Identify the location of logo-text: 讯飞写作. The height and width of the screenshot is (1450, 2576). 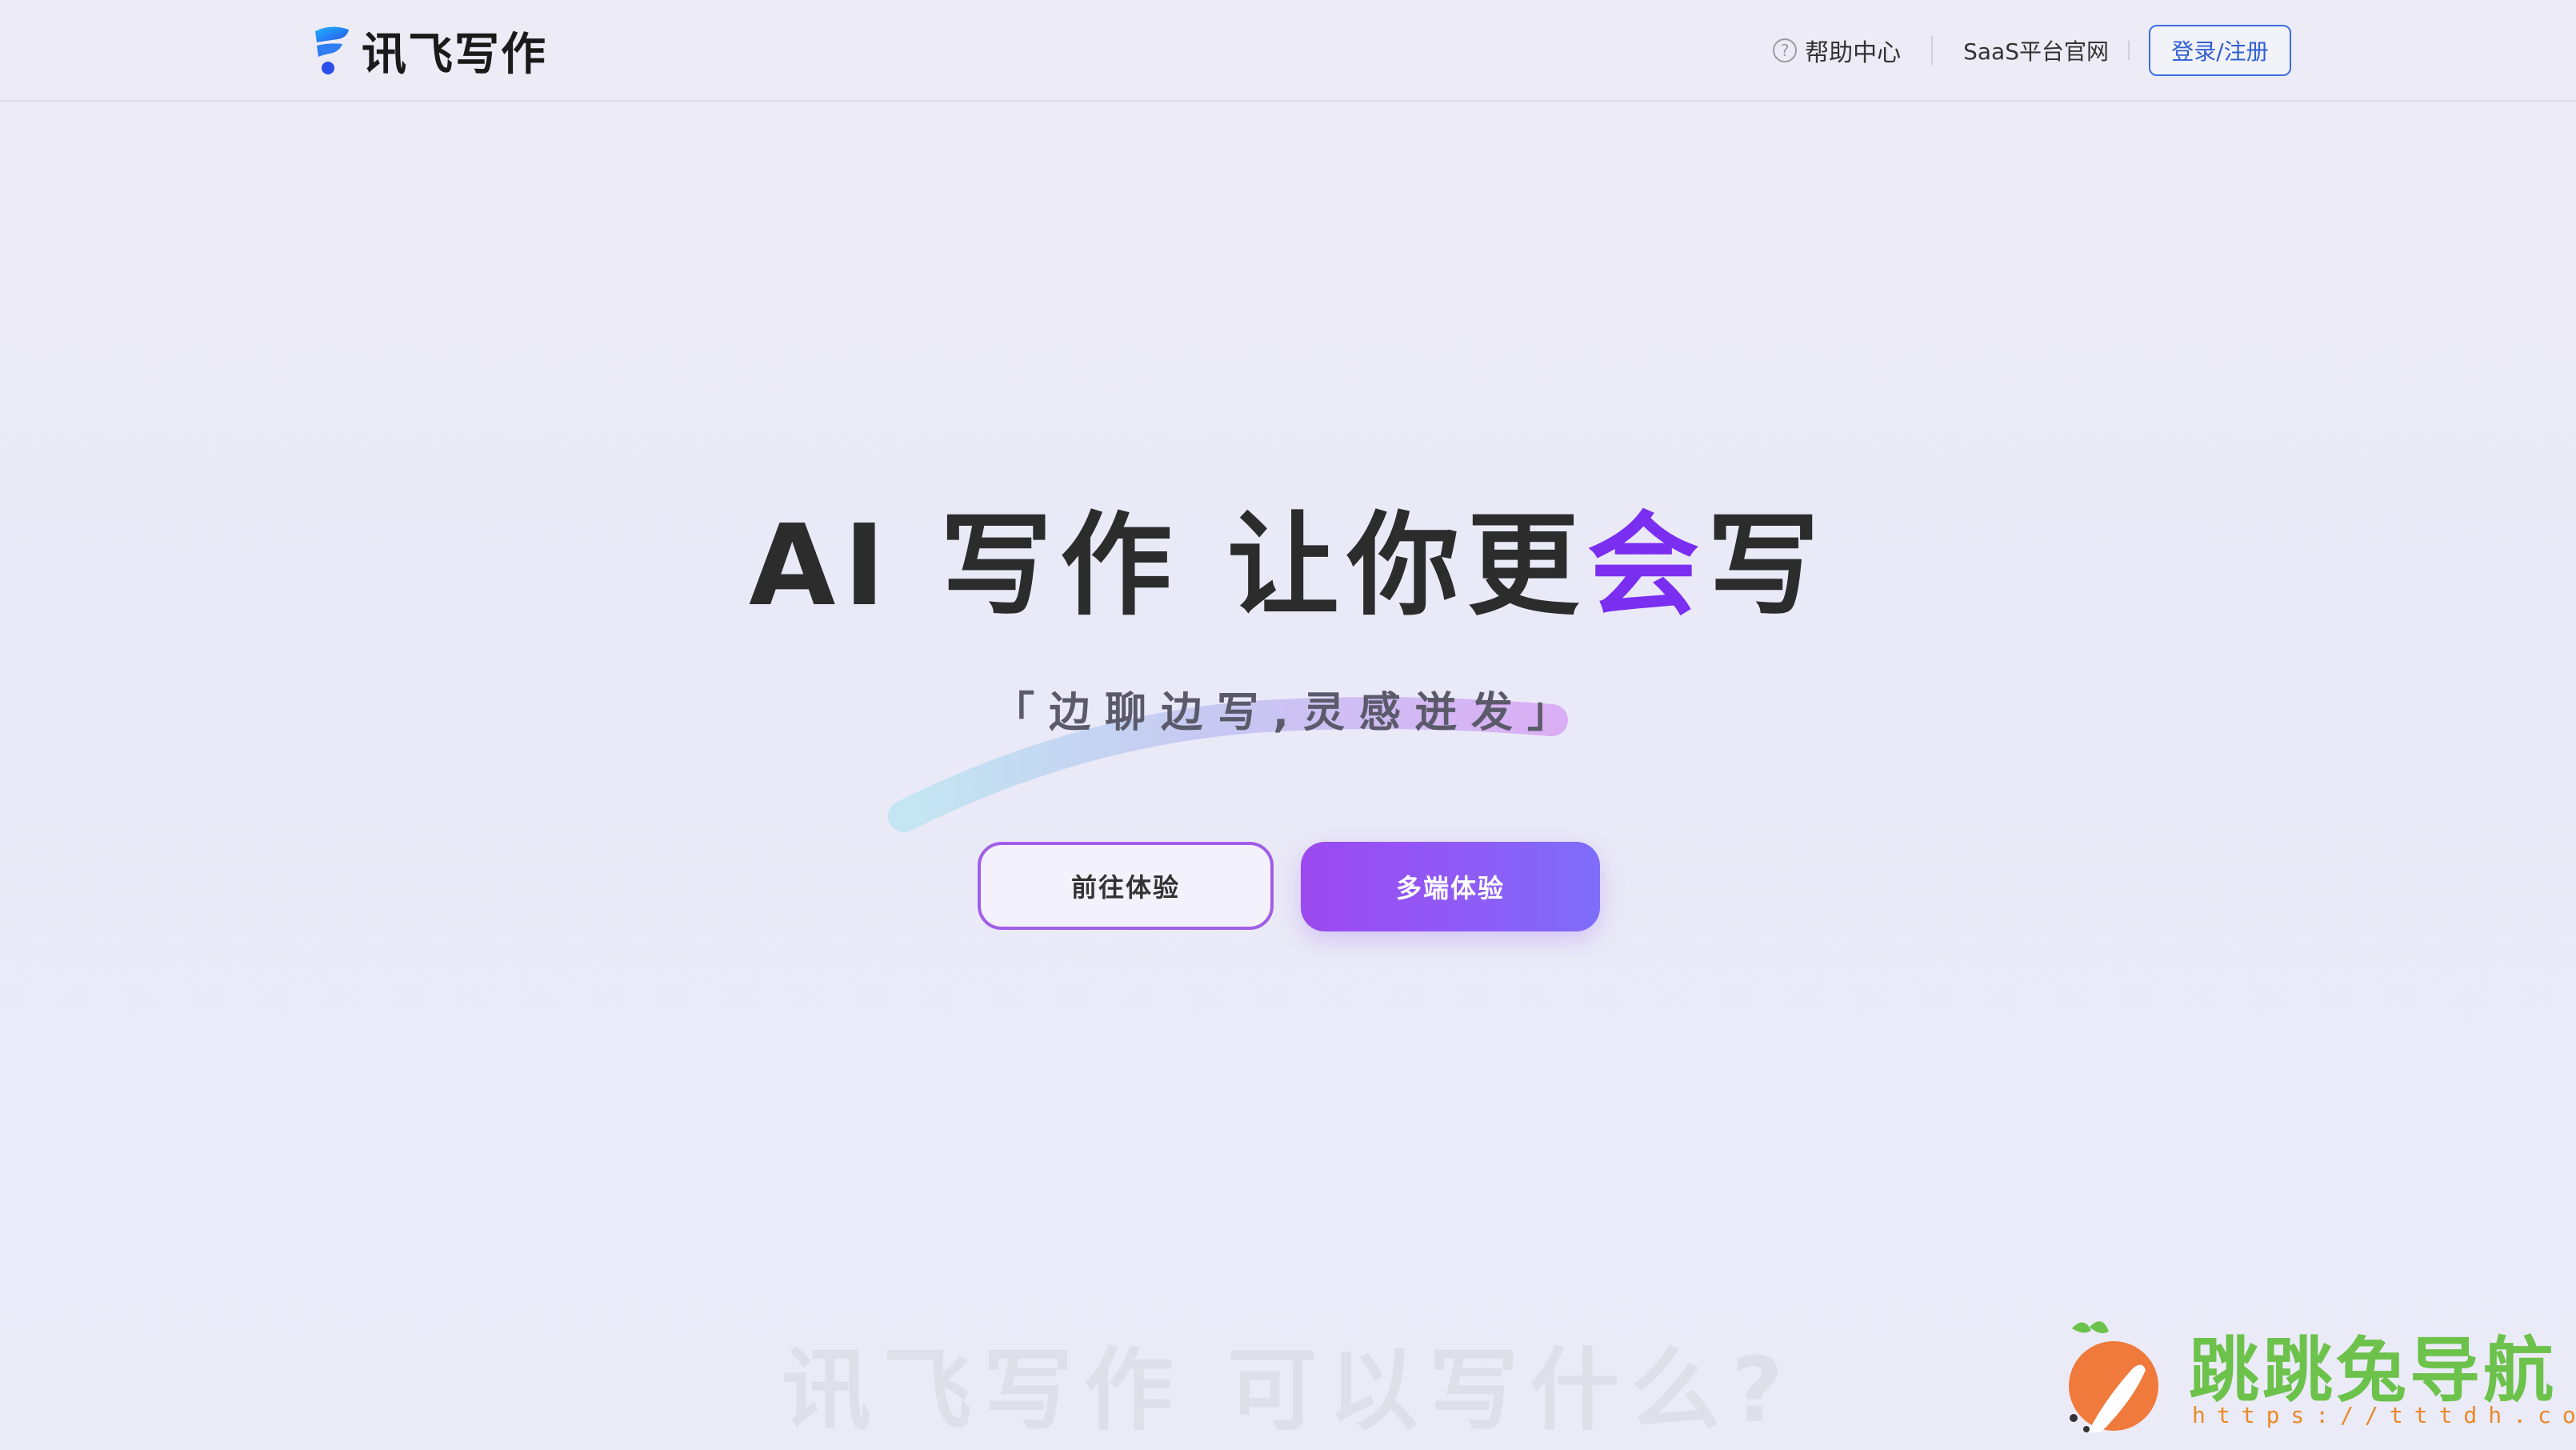
(454, 54).